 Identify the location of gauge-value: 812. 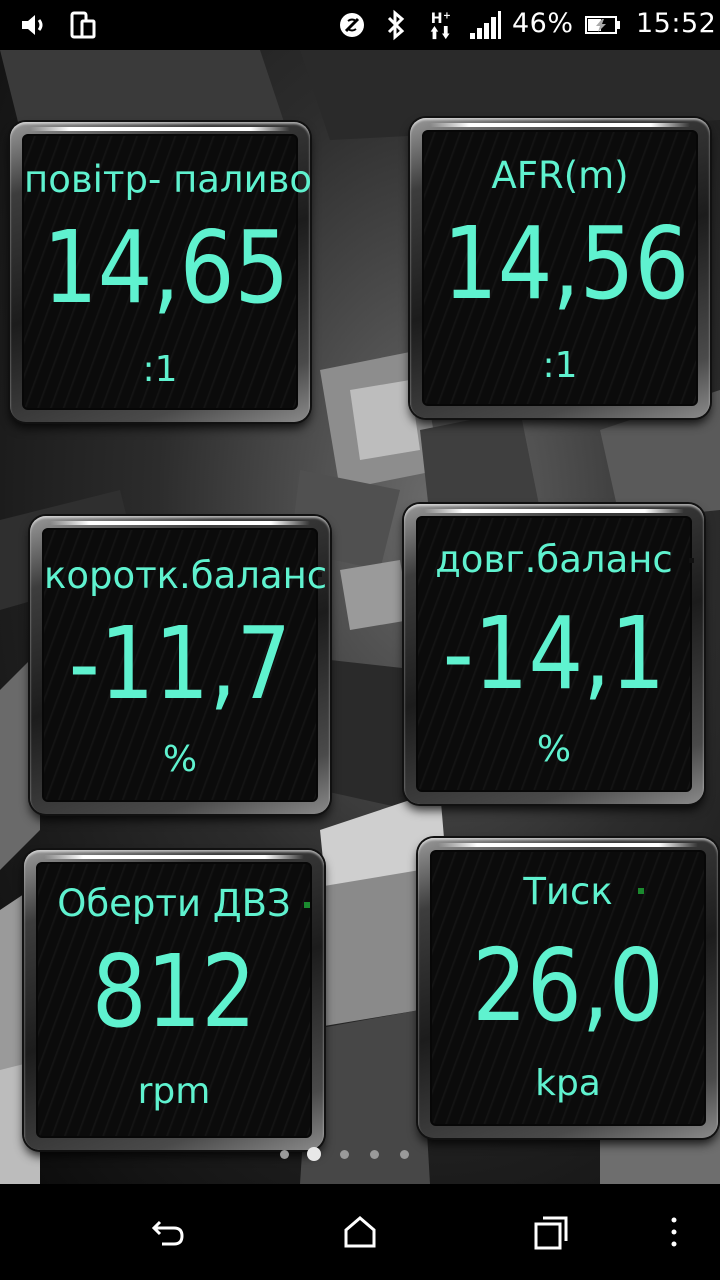
(174, 991).